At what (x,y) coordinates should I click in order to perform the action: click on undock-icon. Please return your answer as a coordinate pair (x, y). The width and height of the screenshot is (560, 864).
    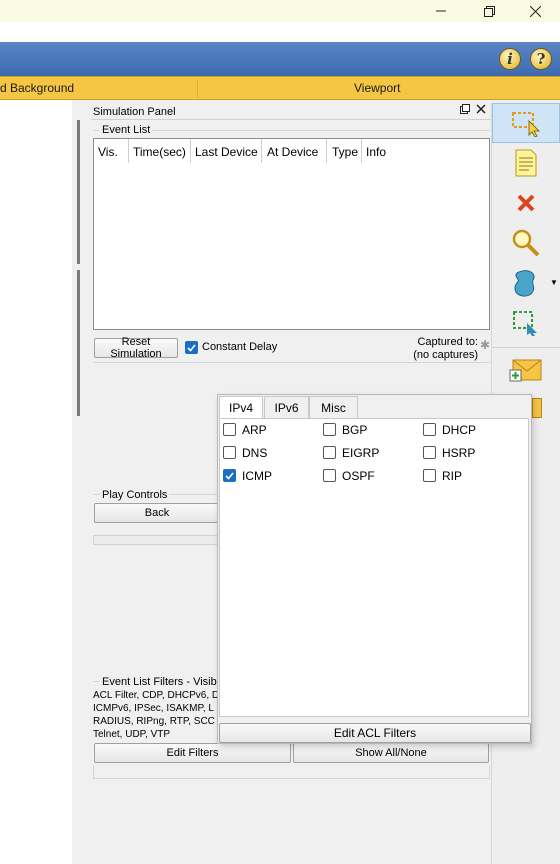
    Looking at the image, I should click on (465, 110).